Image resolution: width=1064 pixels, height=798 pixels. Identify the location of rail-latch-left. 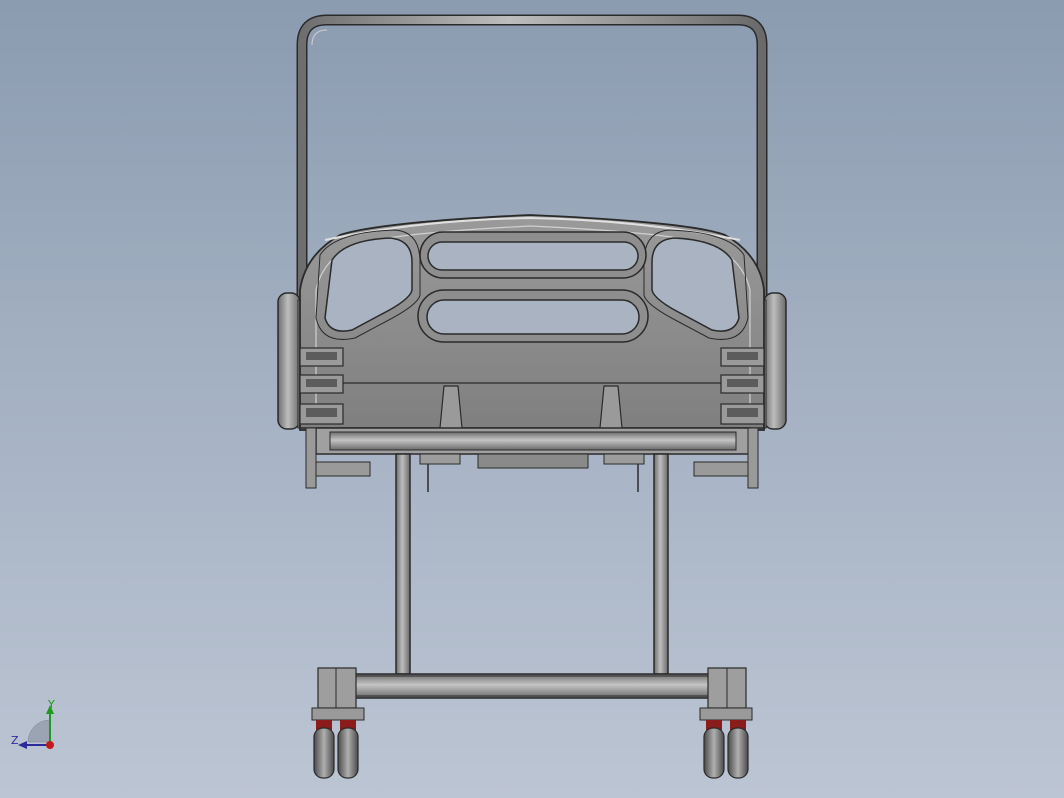
(321, 386).